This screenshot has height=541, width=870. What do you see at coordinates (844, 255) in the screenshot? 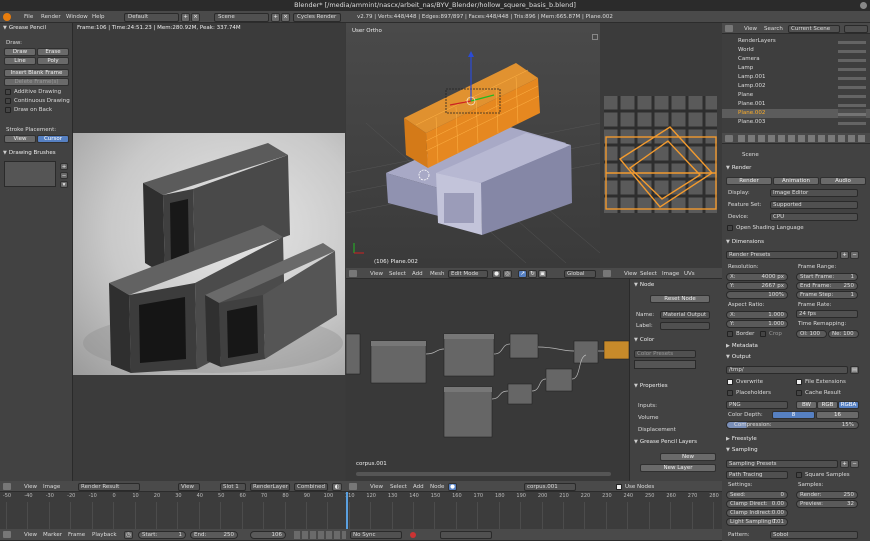
I see `render-presets-add-button: +` at bounding box center [844, 255].